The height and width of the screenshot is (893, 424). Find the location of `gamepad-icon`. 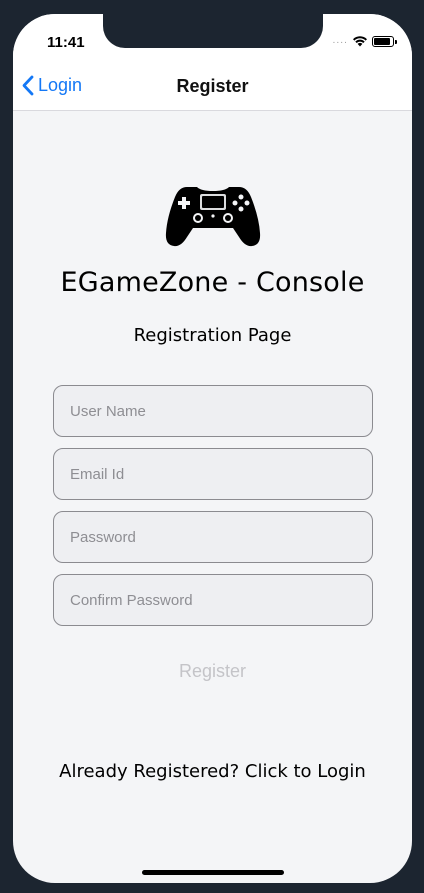

gamepad-icon is located at coordinates (213, 215).